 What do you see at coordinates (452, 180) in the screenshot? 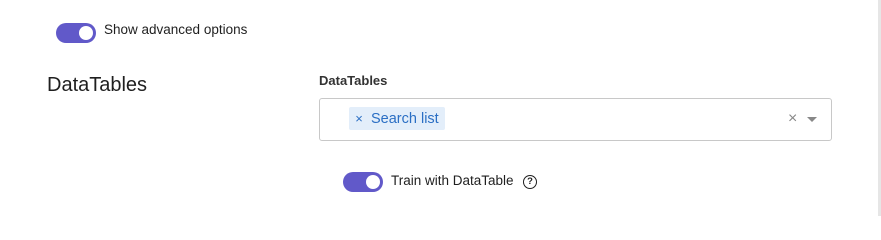
I see `train-with-datatable-label: Train with DataTable` at bounding box center [452, 180].